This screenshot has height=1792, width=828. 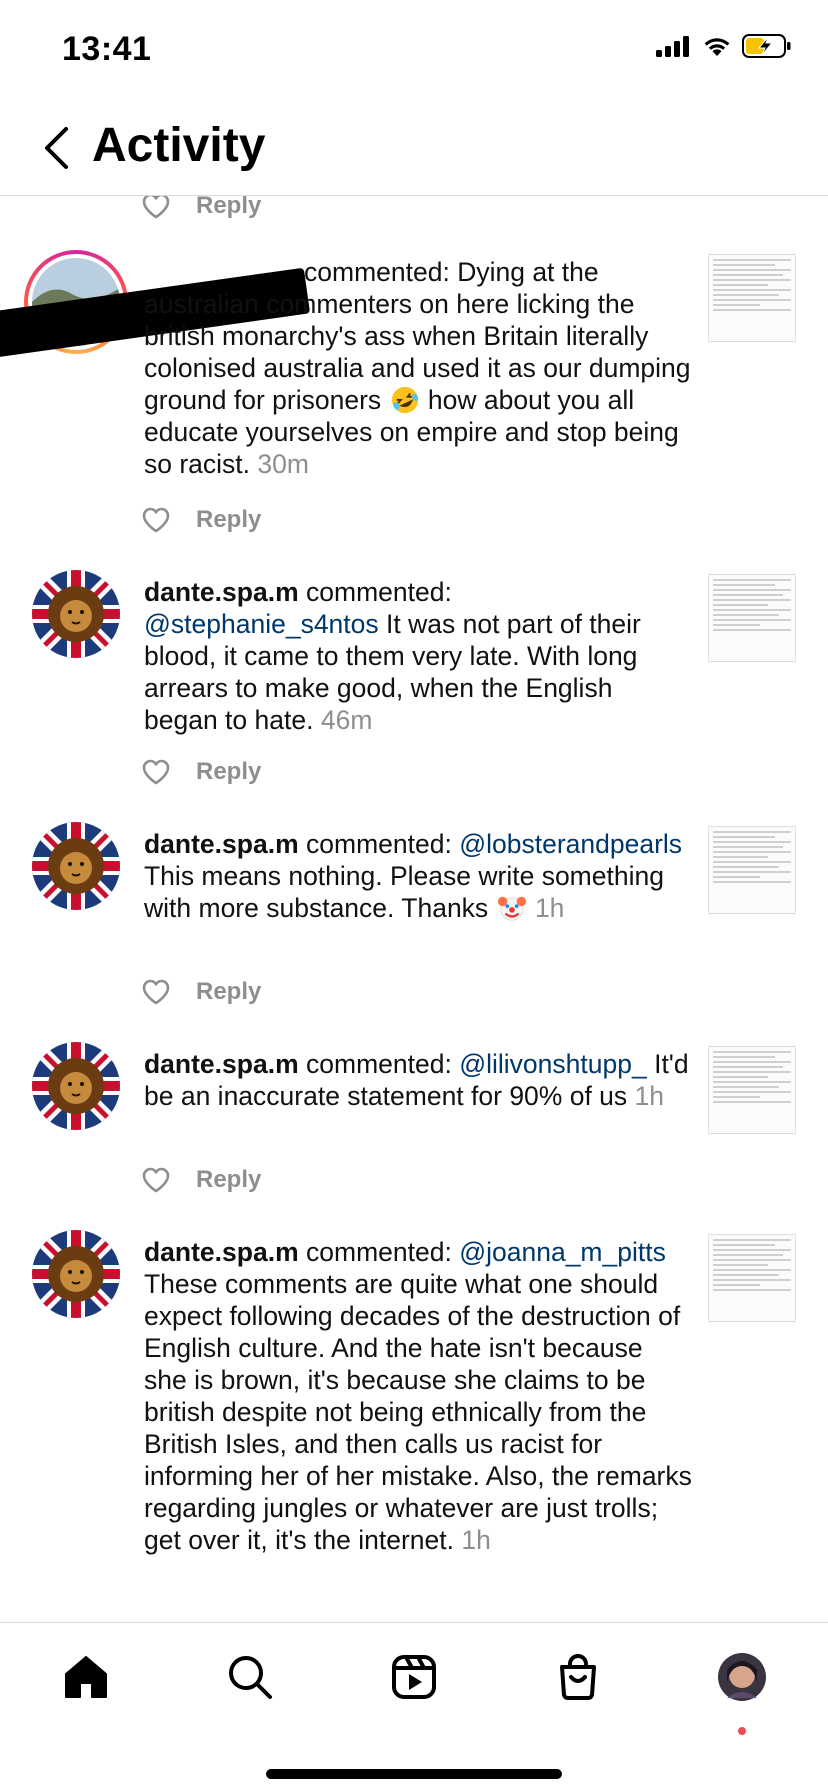 I want to click on back-button, so click(x=56, y=148).